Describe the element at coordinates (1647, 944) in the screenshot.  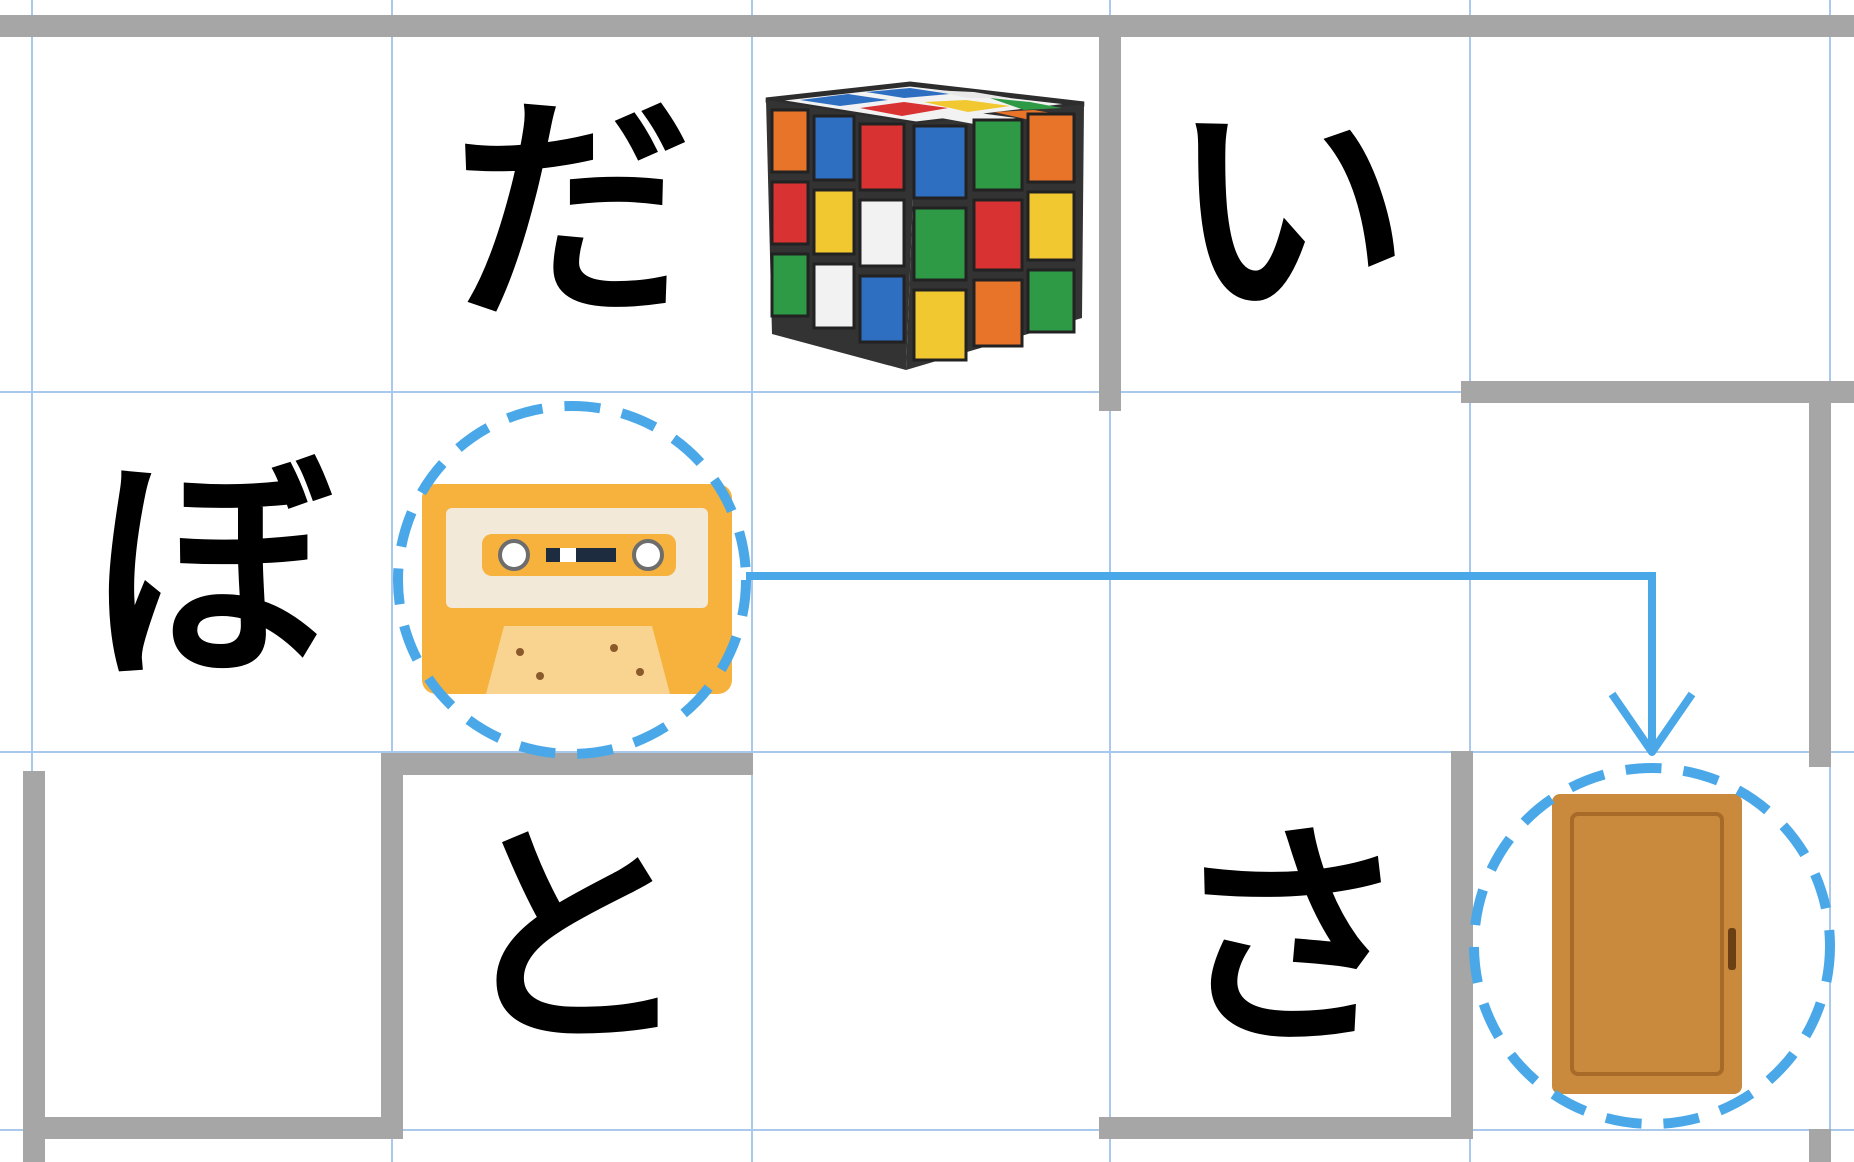
I see `door-icon` at that location.